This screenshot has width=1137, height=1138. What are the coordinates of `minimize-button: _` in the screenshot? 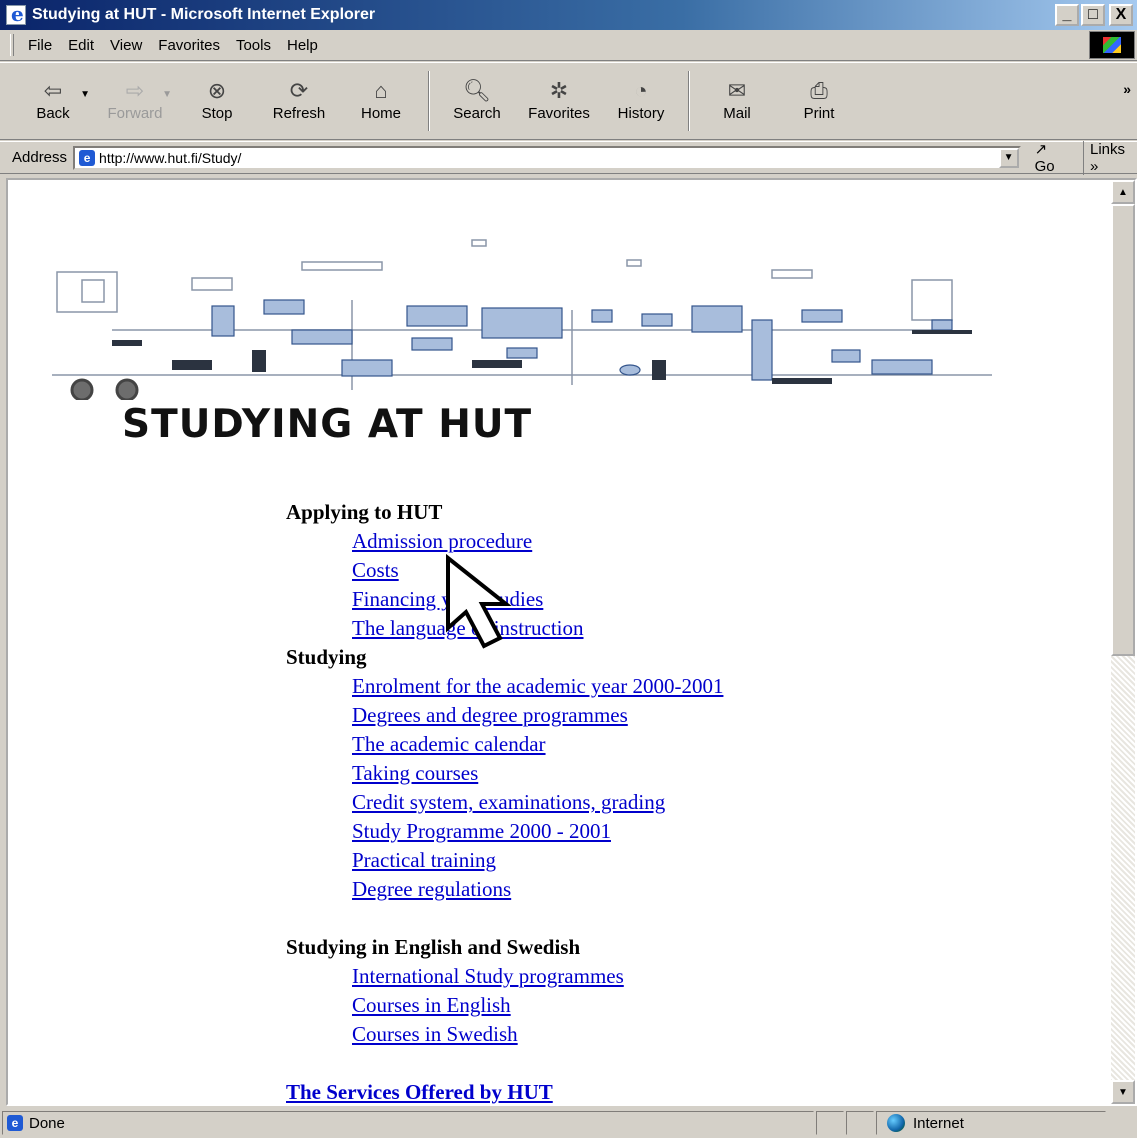 It's located at (1067, 15).